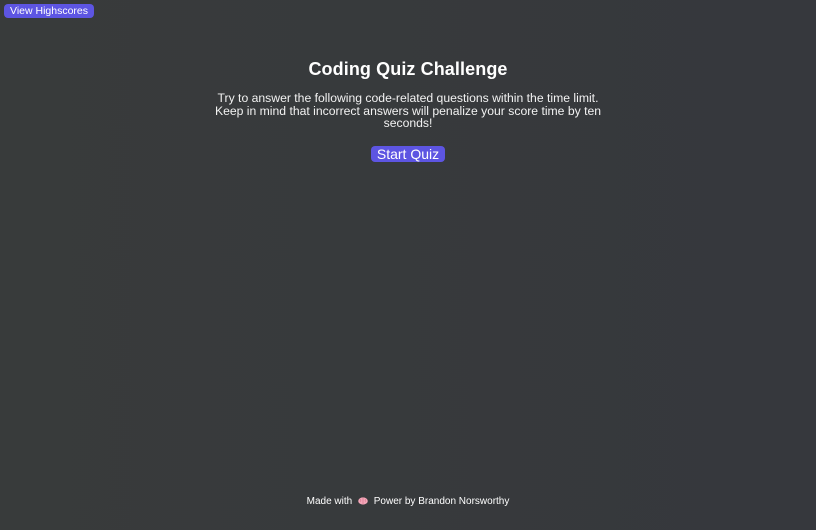 Image resolution: width=816 pixels, height=530 pixels. Describe the element at coordinates (408, 69) in the screenshot. I see `page-title: Coding Quiz Challenge` at that location.